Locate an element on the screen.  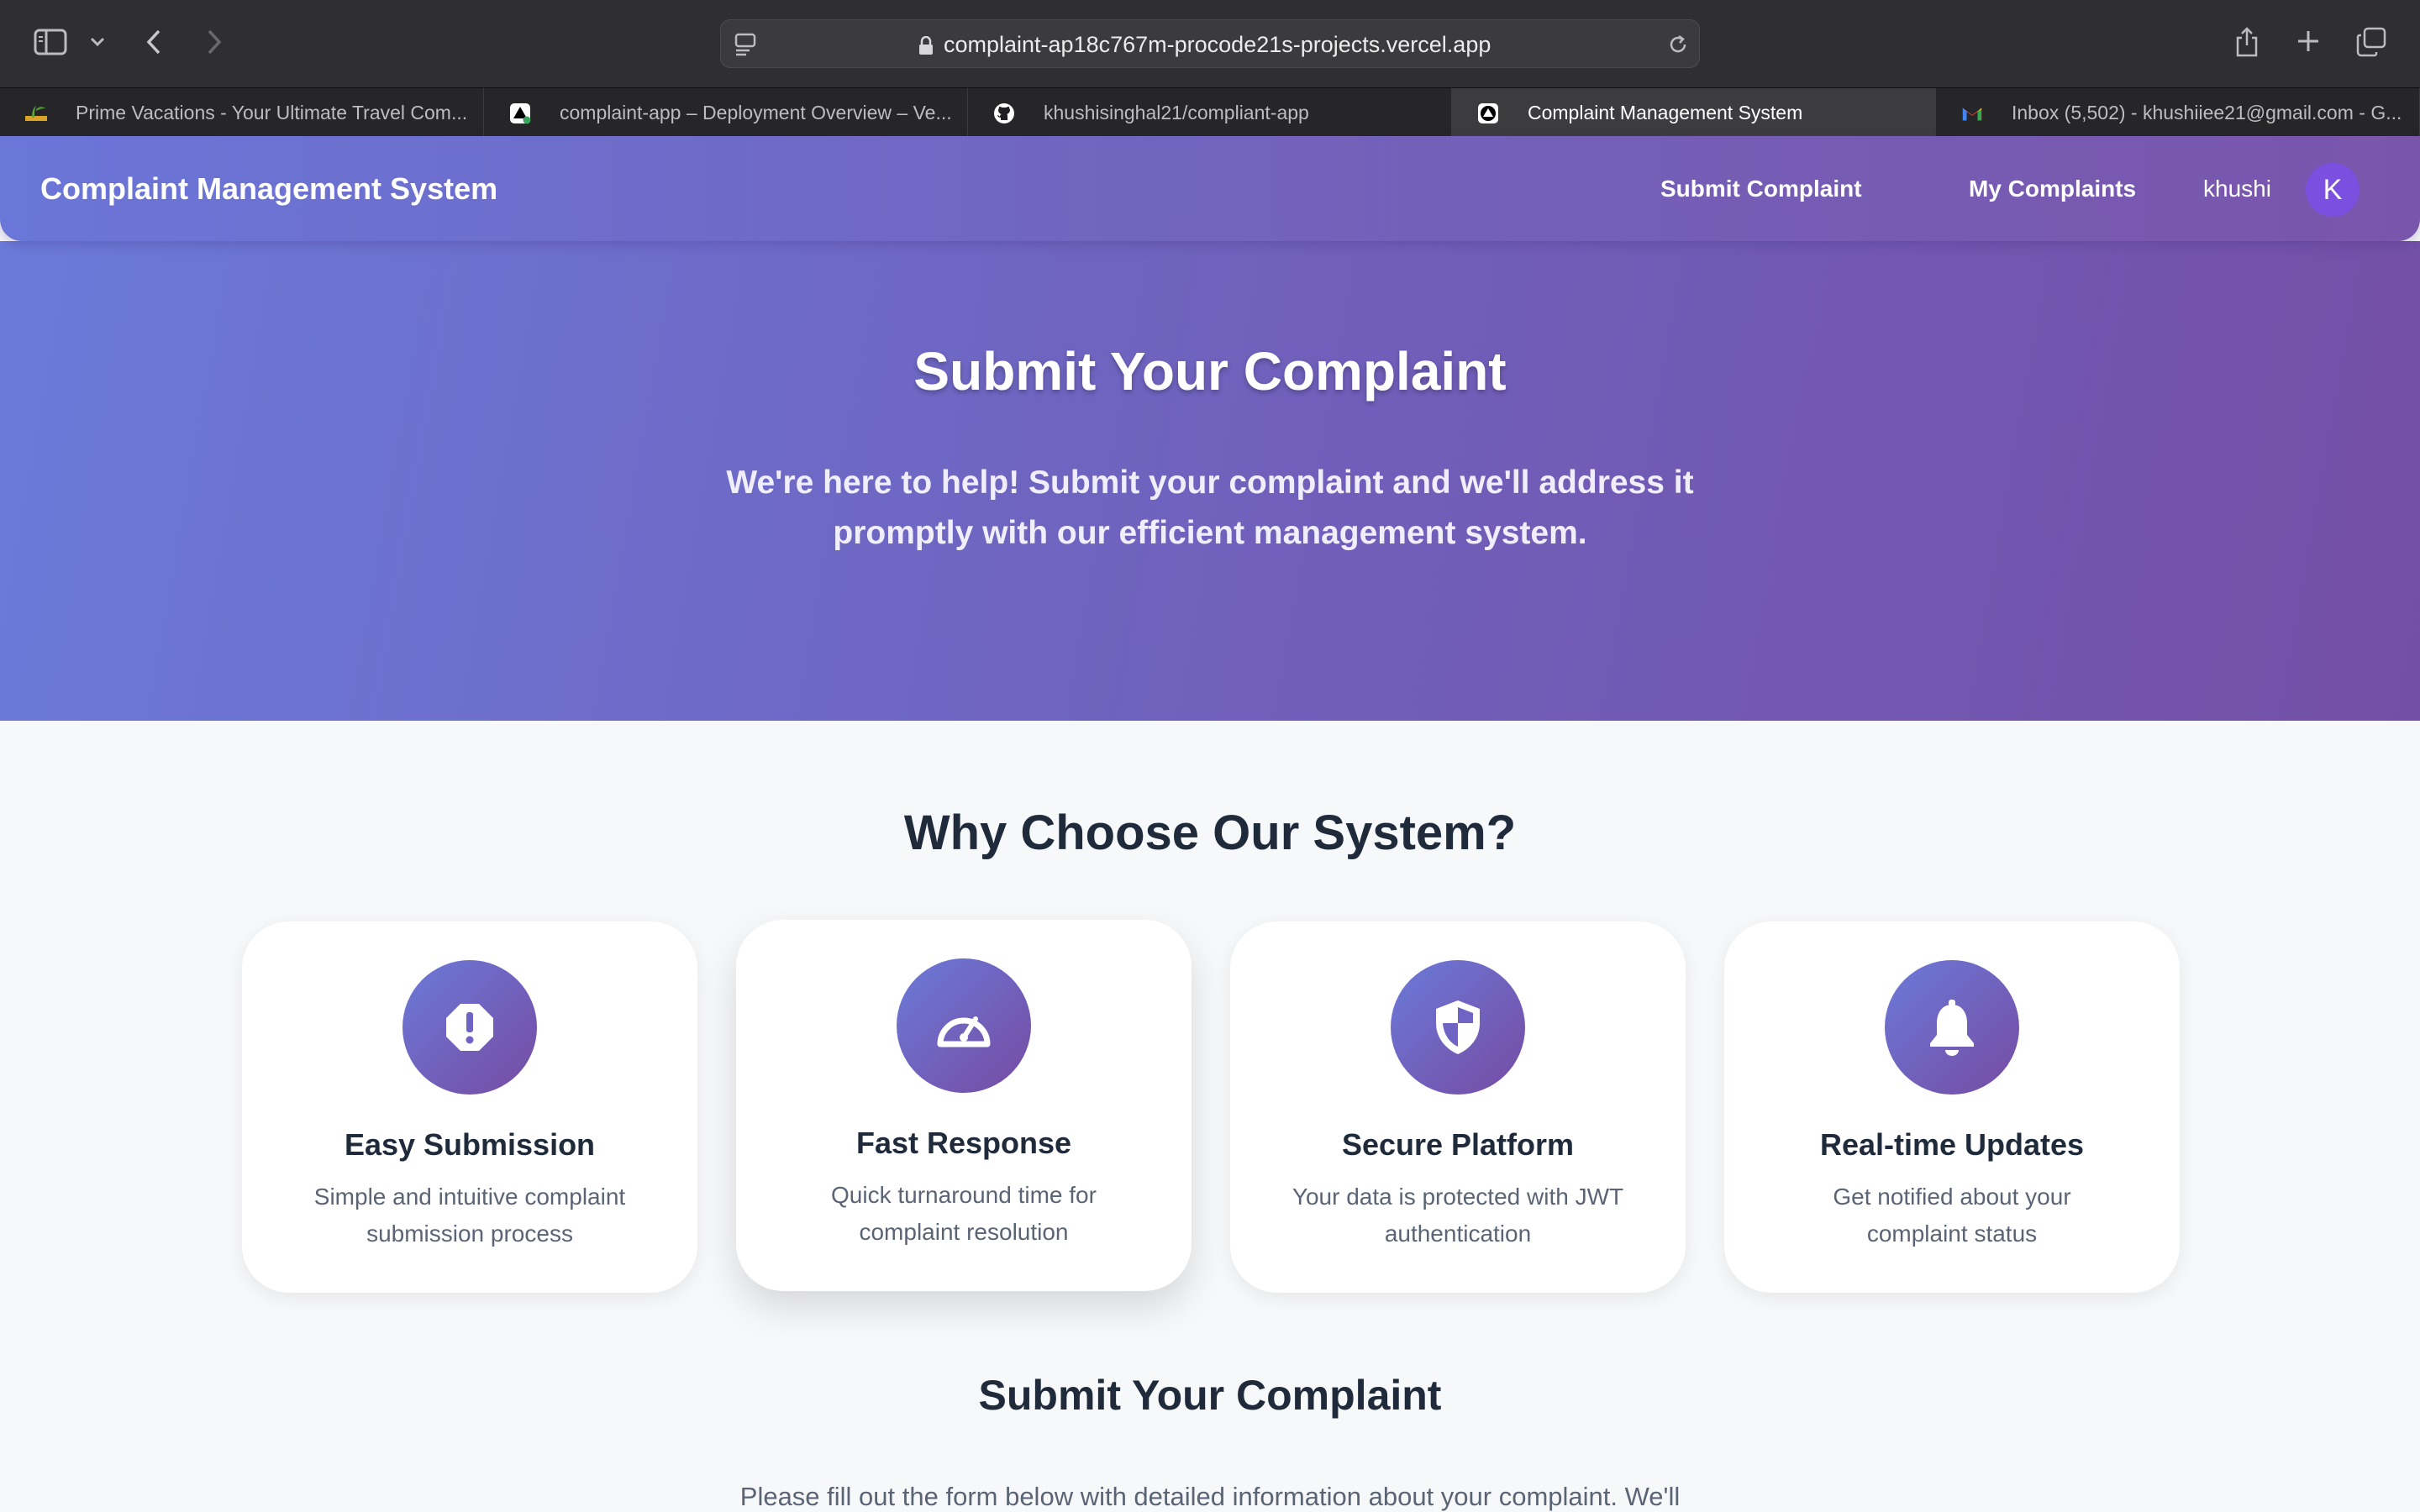
nav-my-complaints: My Complaints is located at coordinates (2052, 188).